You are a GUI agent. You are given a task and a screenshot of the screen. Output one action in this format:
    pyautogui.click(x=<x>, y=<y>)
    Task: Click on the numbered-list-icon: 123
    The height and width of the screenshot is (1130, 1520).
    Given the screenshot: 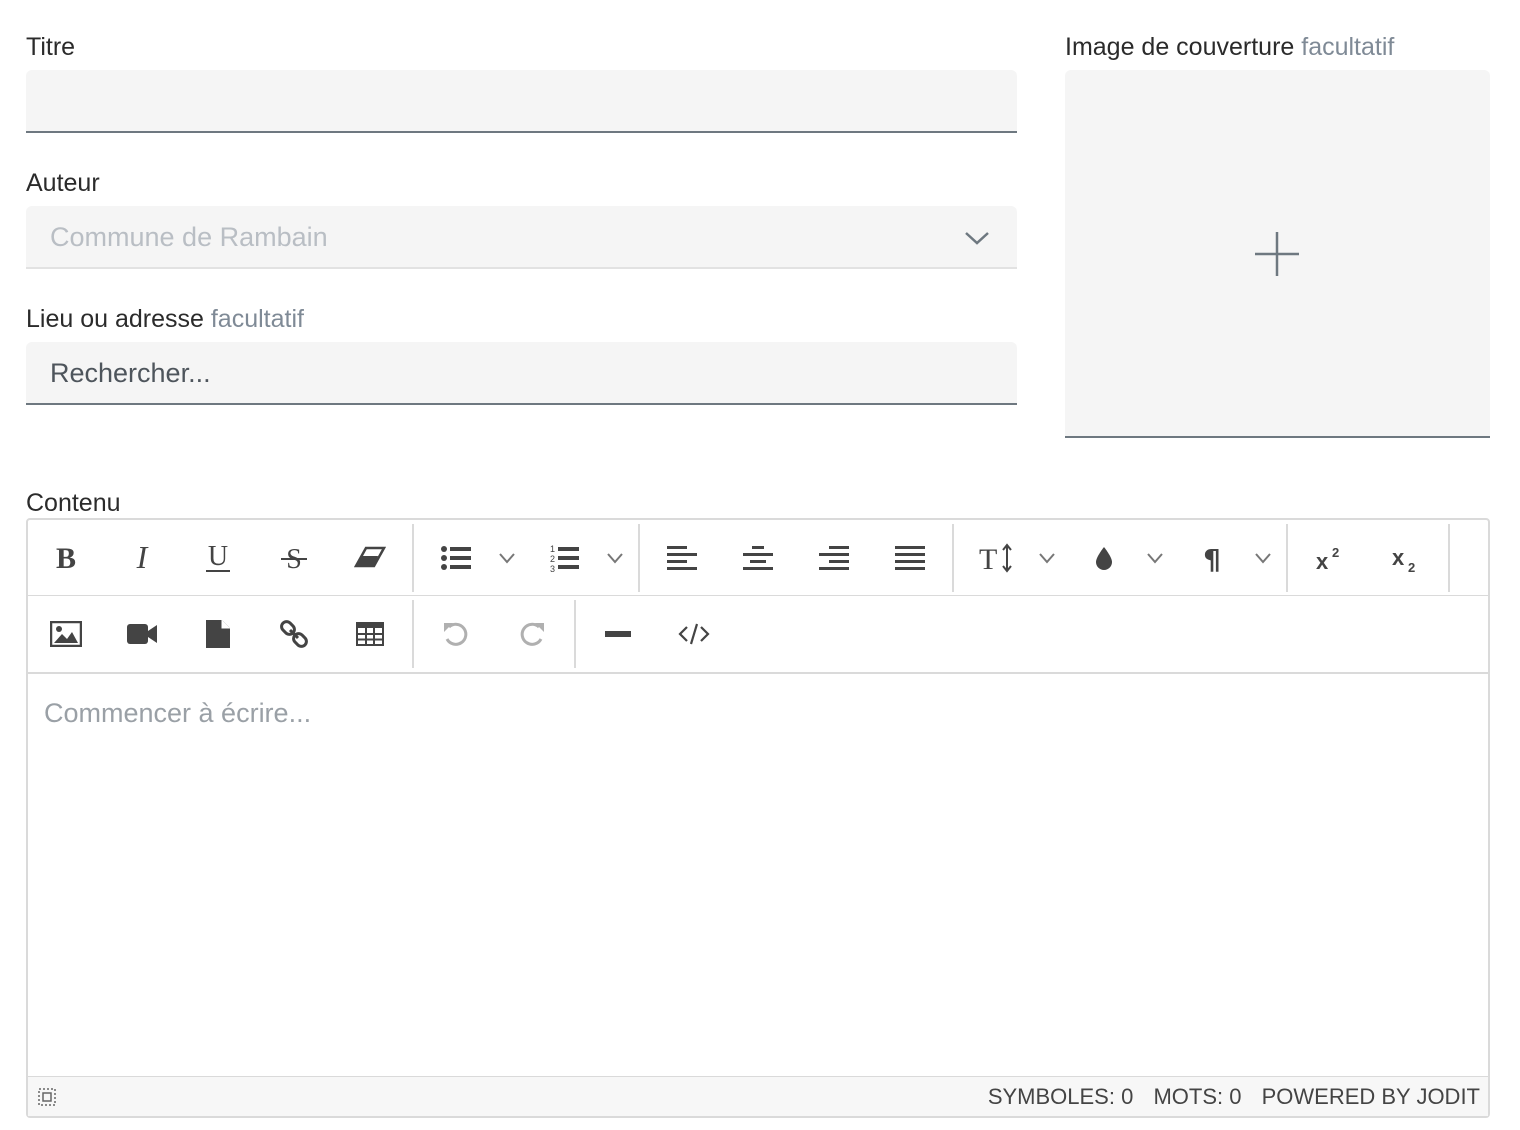 What is the action you would take?
    pyautogui.click(x=564, y=558)
    